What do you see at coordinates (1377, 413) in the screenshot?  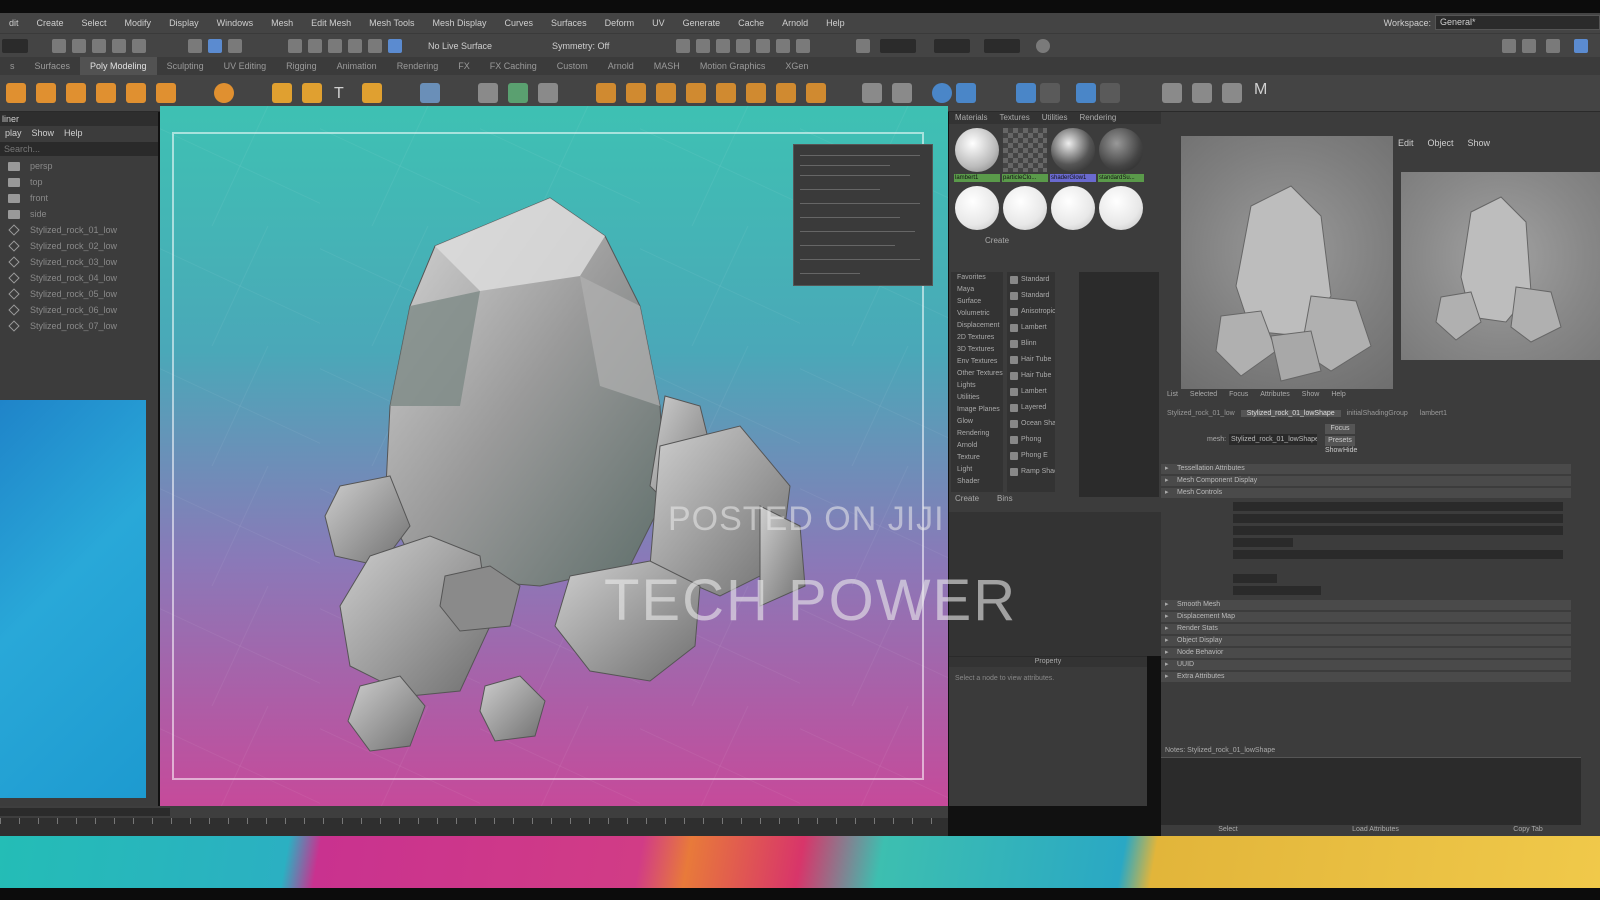 I see `ae-node-tab: initialShadingGroup` at bounding box center [1377, 413].